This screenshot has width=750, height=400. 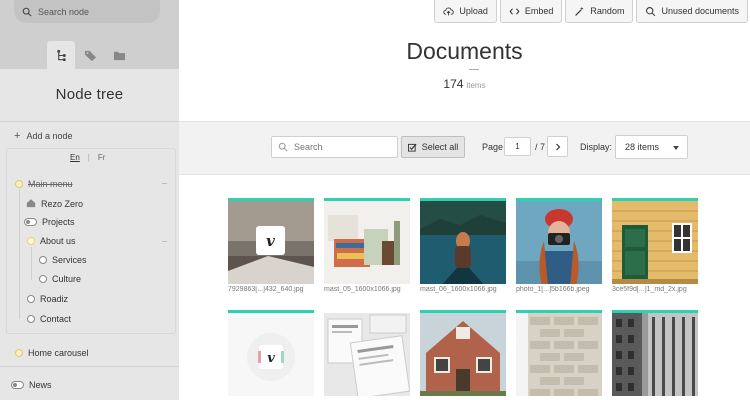 What do you see at coordinates (58, 353) in the screenshot?
I see `tree-item-label: Home carousel` at bounding box center [58, 353].